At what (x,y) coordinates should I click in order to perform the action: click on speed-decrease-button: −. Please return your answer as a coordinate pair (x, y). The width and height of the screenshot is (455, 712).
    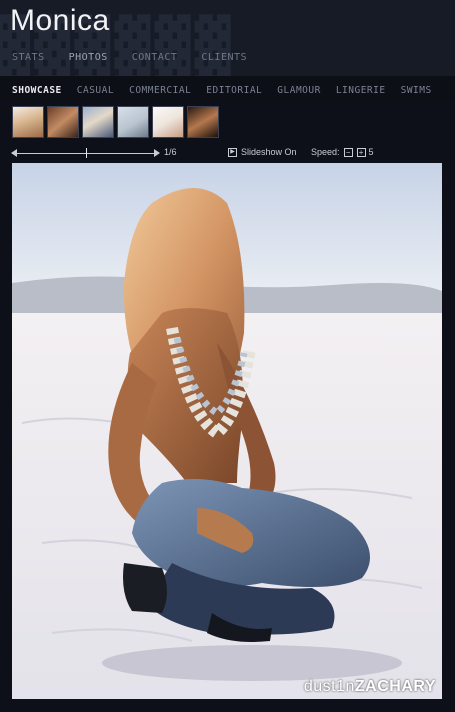
    Looking at the image, I should click on (348, 152).